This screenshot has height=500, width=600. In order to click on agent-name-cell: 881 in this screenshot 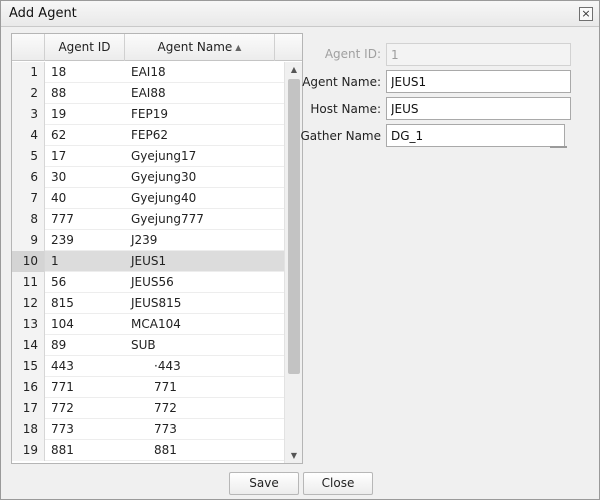, I will do `click(165, 450)`.